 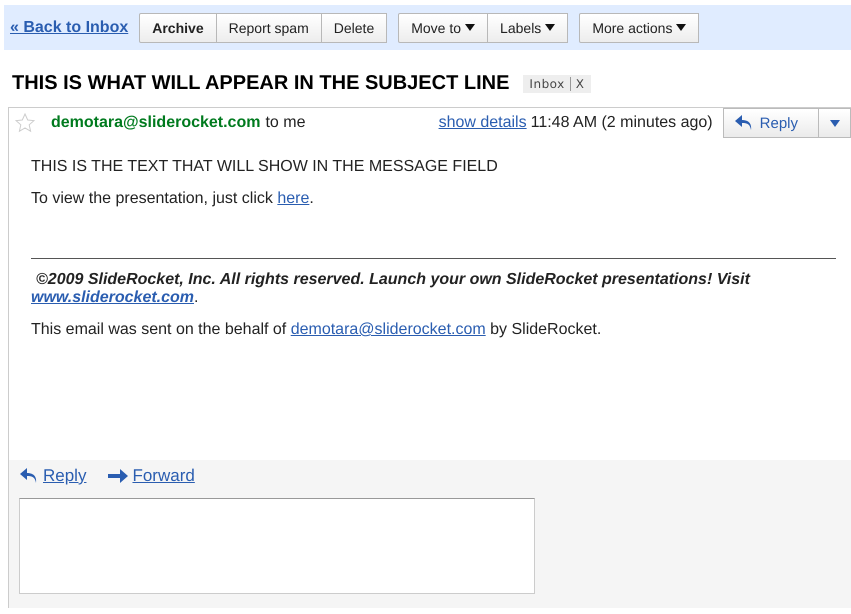 What do you see at coordinates (556, 83) in the screenshot?
I see `label-tag: Inbox X` at bounding box center [556, 83].